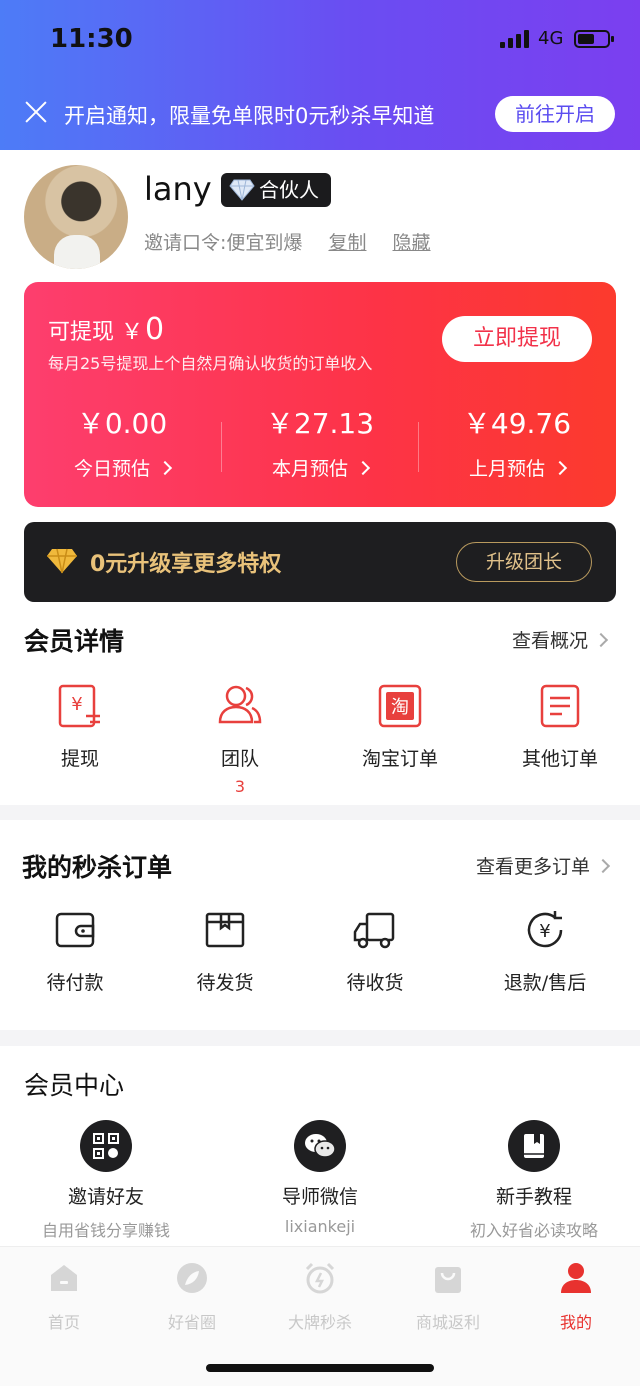 Image resolution: width=640 pixels, height=1386 pixels. Describe the element at coordinates (594, 39) in the screenshot. I see `battery-icon` at that location.